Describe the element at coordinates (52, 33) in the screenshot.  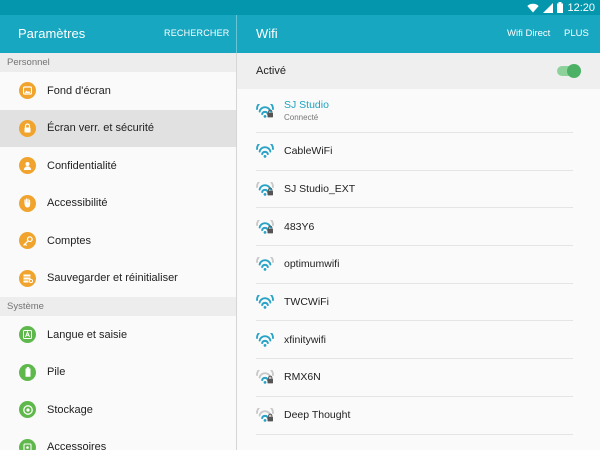
I see `settings-title: Paramètres` at that location.